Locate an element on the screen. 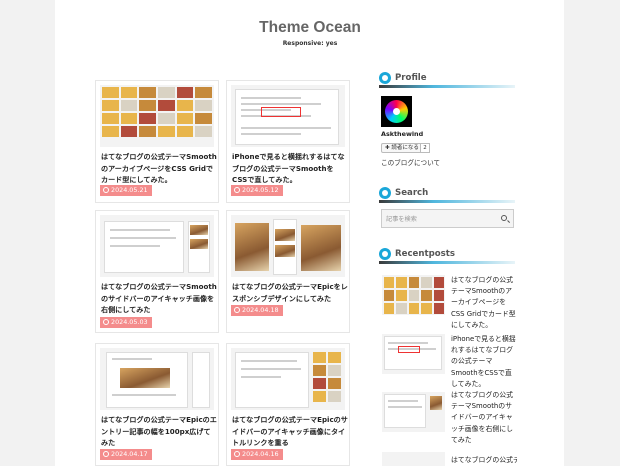 This screenshot has height=466, width=620. search-widget-heading: Search is located at coordinates (447, 195).